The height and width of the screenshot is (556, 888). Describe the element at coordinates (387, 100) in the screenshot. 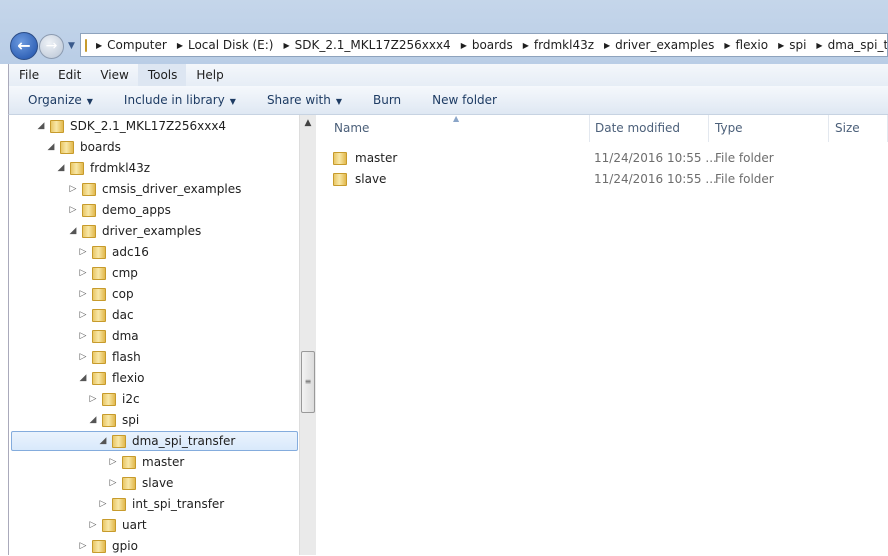

I see `burn-button: Burn` at that location.